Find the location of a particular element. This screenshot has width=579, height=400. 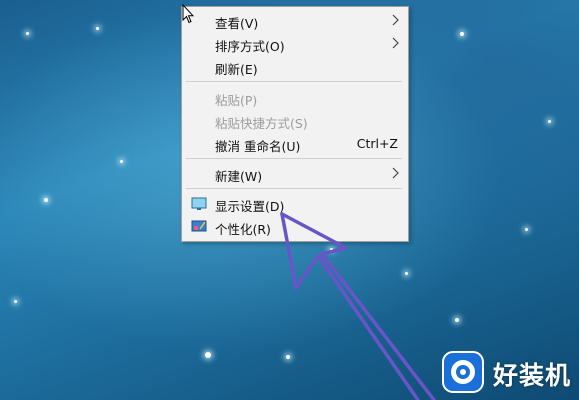

menu-item-label: 显示设置(D) is located at coordinates (250, 206).